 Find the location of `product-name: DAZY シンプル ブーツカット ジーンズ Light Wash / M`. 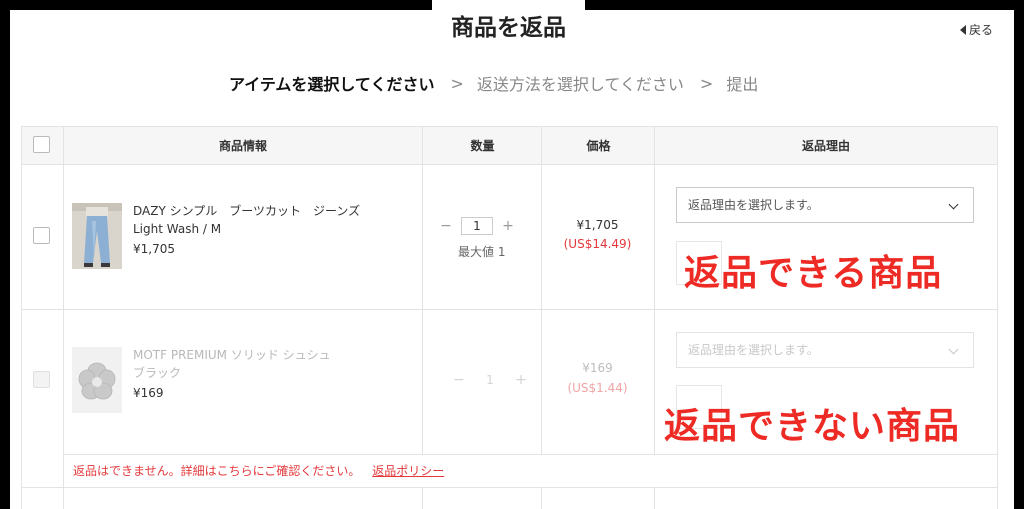

product-name: DAZY シンプル ブーツカット ジーンズ Light Wash / M is located at coordinates (246, 220).